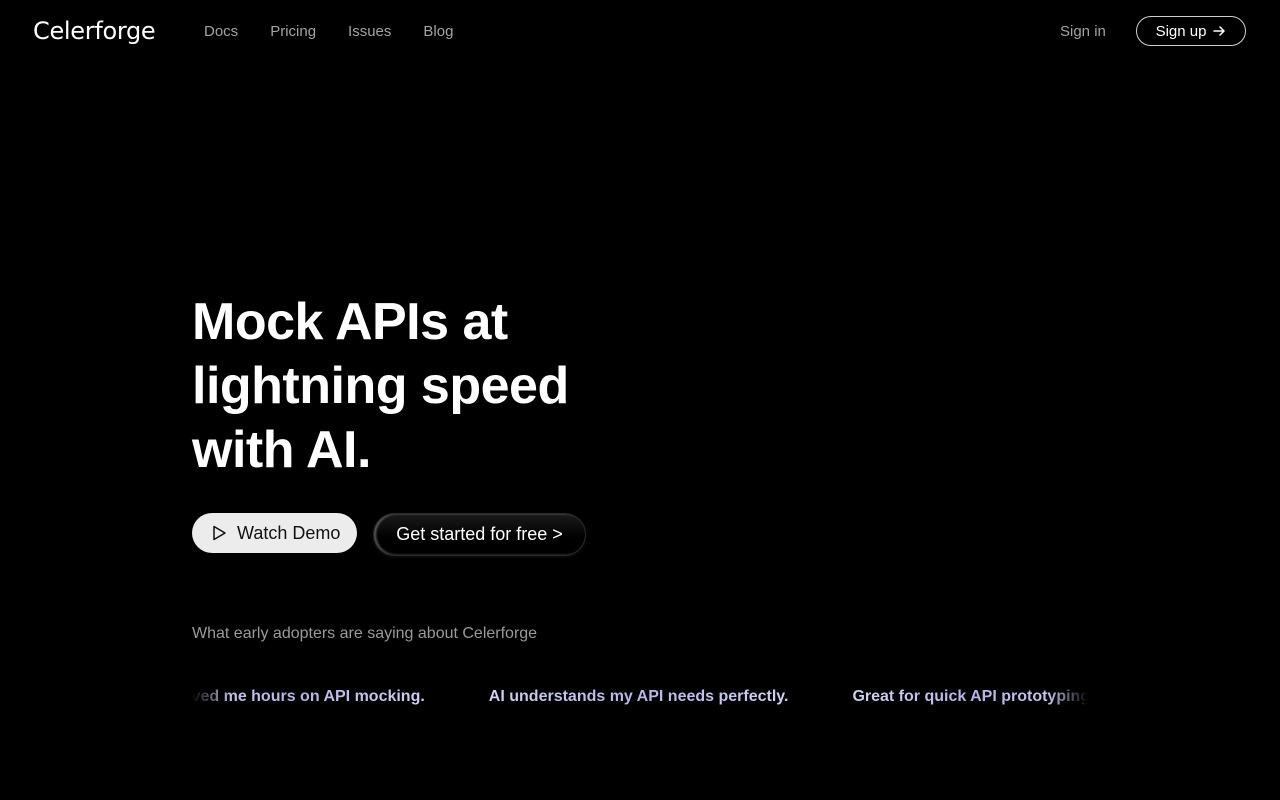 This screenshot has width=1280, height=800. What do you see at coordinates (438, 32) in the screenshot?
I see `nav-link-blog: Blog` at bounding box center [438, 32].